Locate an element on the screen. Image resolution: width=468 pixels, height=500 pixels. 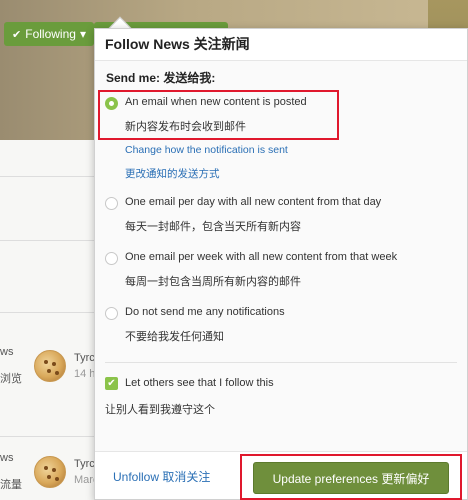
change-notification-link-zh: 更改通知的发送方式 is located at coordinates (172, 173).